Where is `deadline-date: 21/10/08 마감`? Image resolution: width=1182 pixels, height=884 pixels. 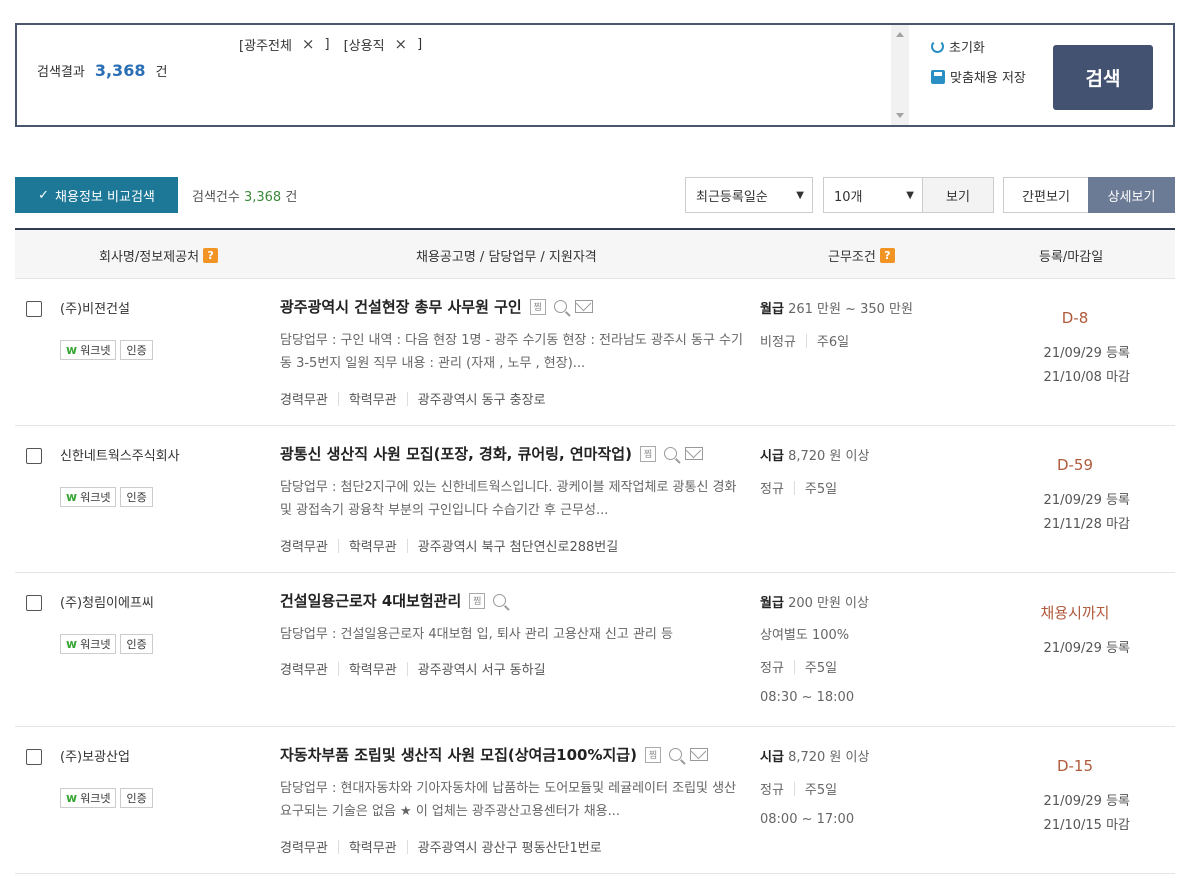 deadline-date: 21/10/08 마감 is located at coordinates (1086, 377).